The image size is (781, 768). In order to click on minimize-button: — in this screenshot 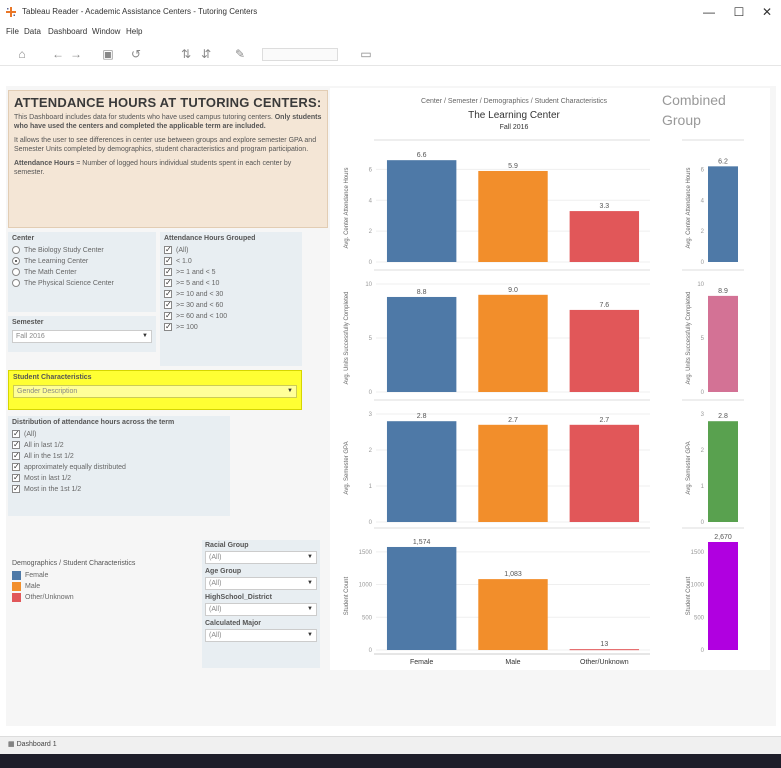, I will do `click(709, 12)`.